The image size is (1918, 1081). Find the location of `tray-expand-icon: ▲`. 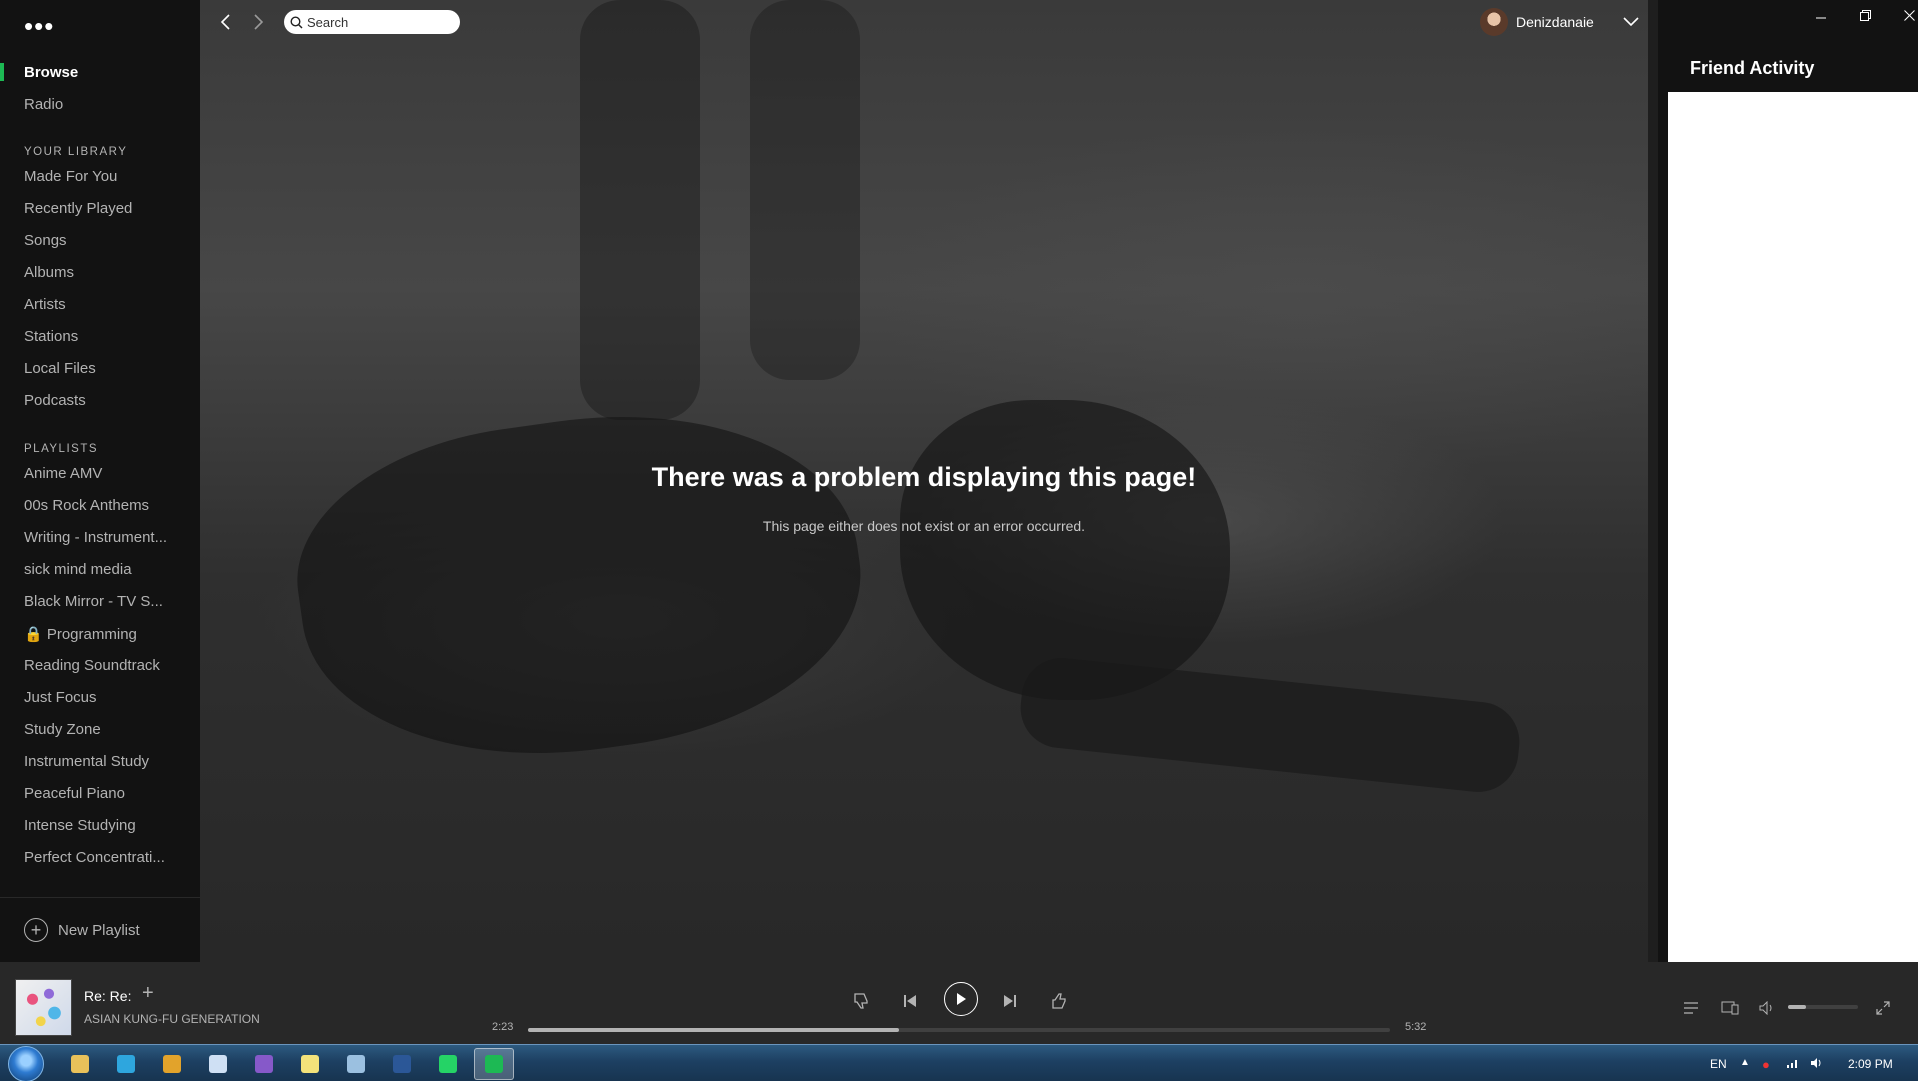

tray-expand-icon: ▲ is located at coordinates (1745, 1062).